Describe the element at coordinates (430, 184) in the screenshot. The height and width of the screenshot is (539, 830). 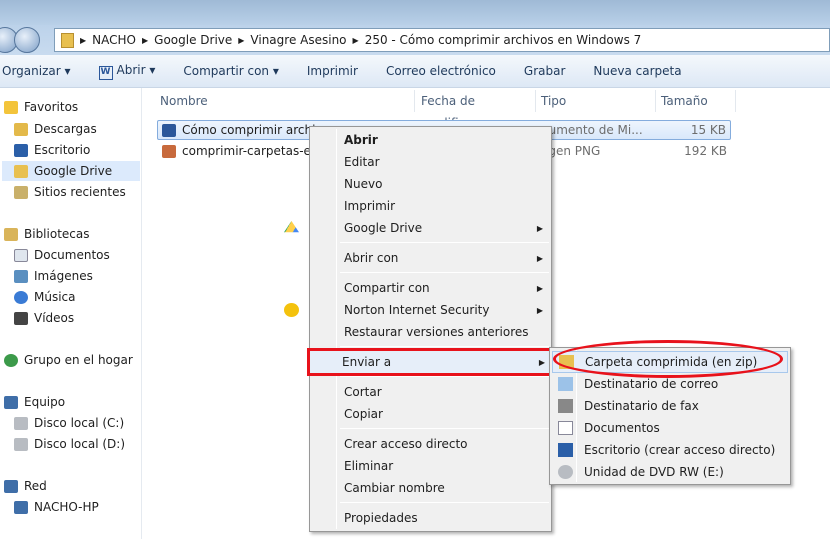
I see `menu-nuevo: Nuevo` at that location.